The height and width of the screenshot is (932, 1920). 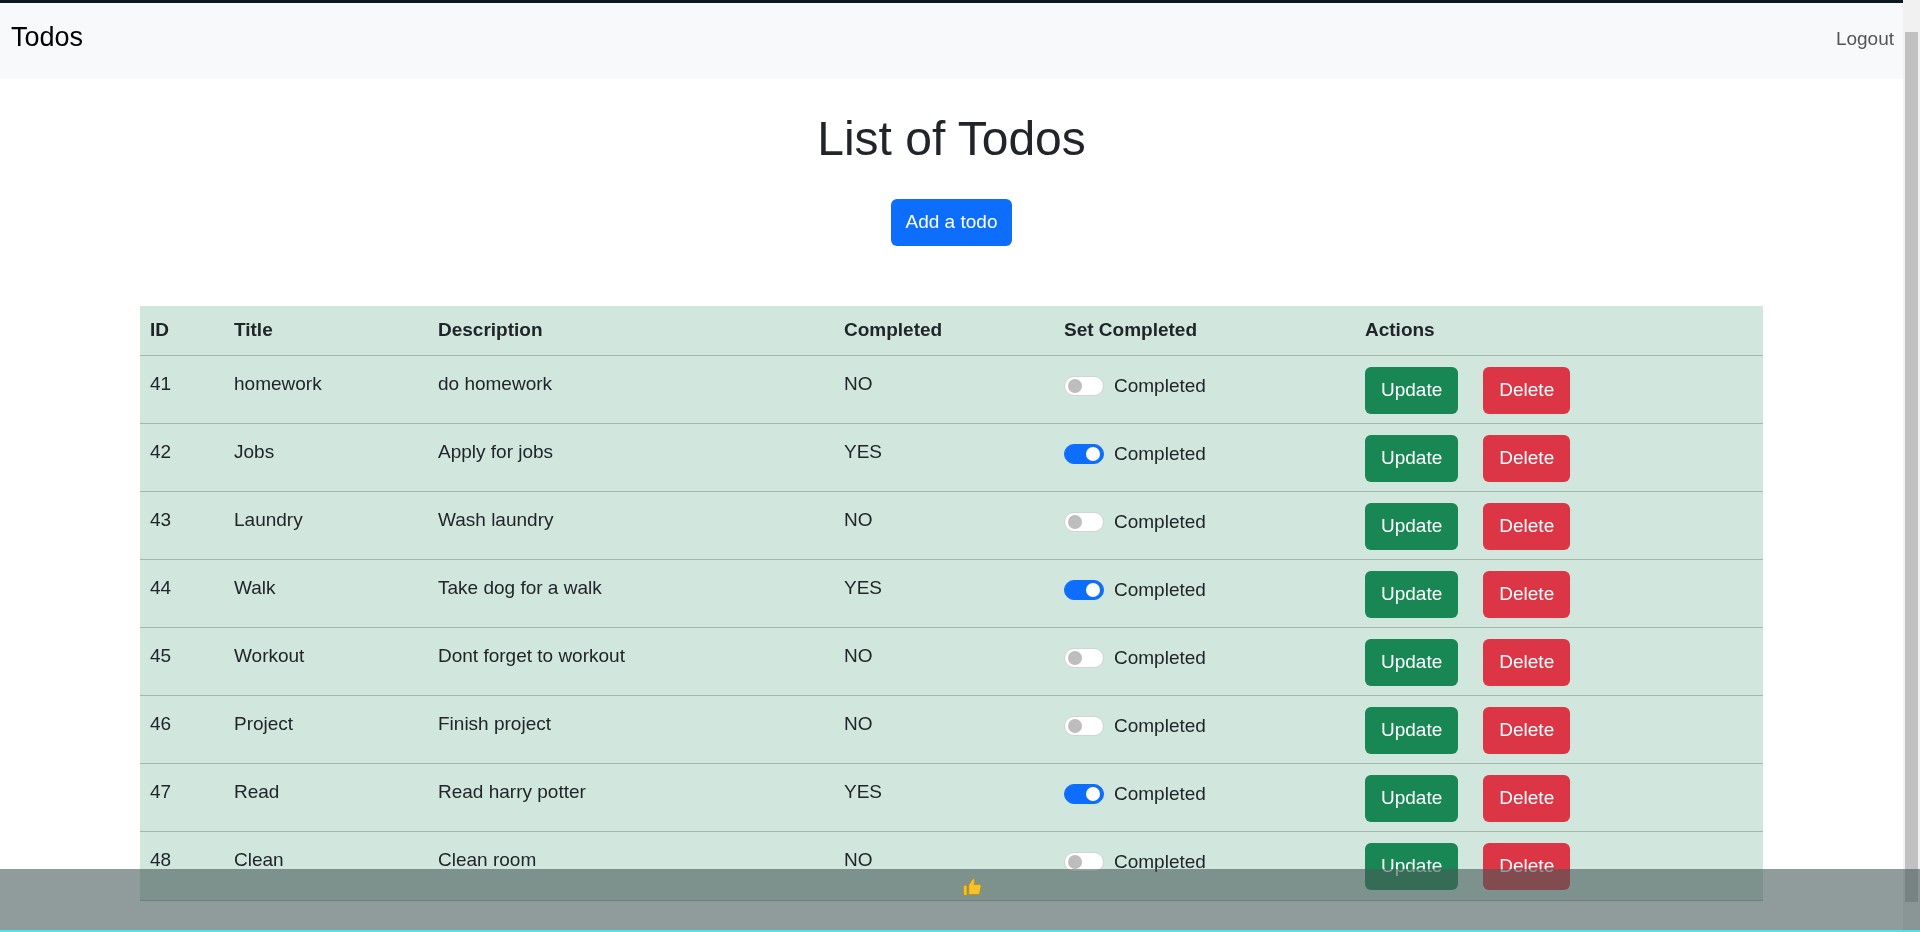 I want to click on column-header: Title, so click(x=253, y=330).